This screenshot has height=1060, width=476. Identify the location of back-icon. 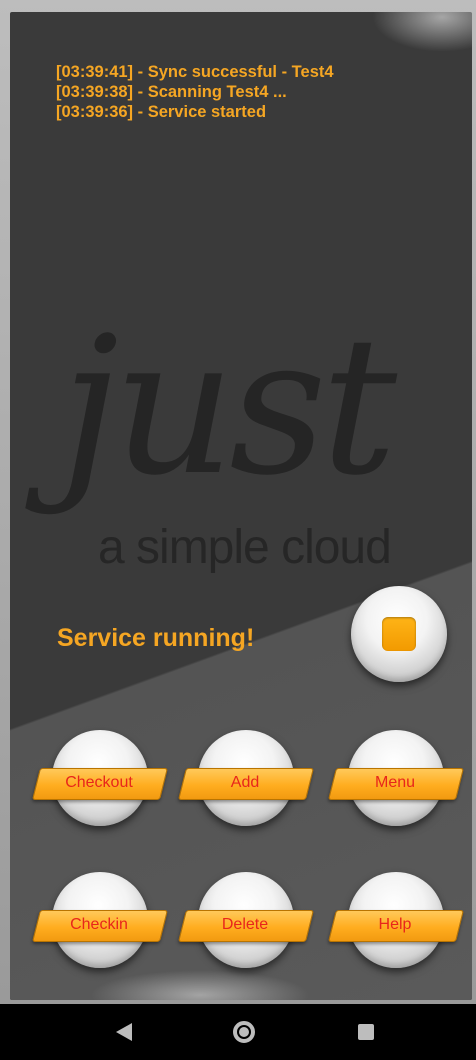
(124, 1032).